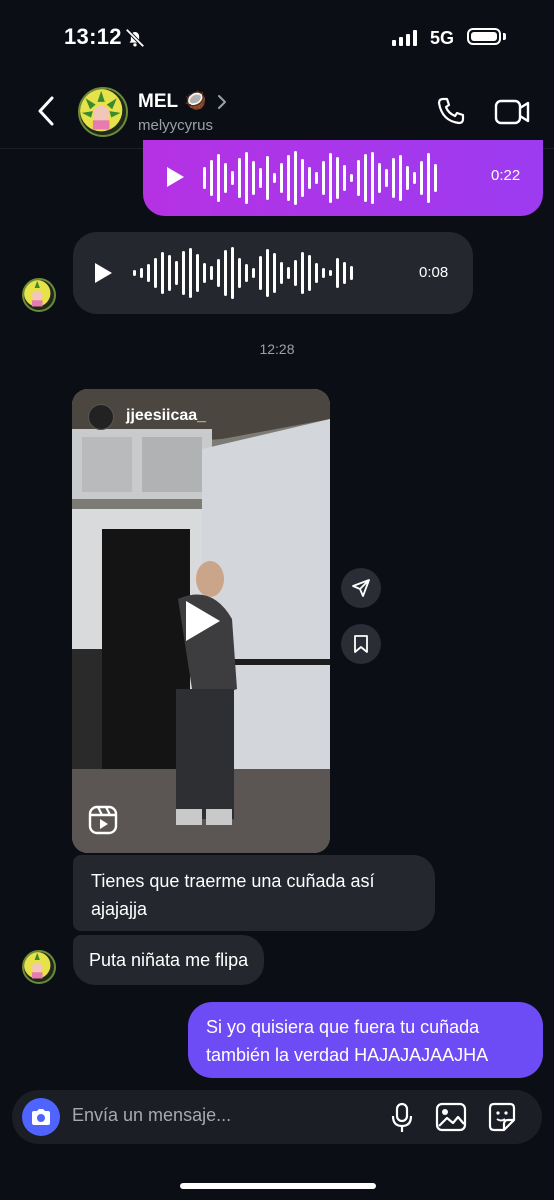 Image resolution: width=554 pixels, height=1200 pixels. I want to click on status-time: 13:12, so click(93, 36).